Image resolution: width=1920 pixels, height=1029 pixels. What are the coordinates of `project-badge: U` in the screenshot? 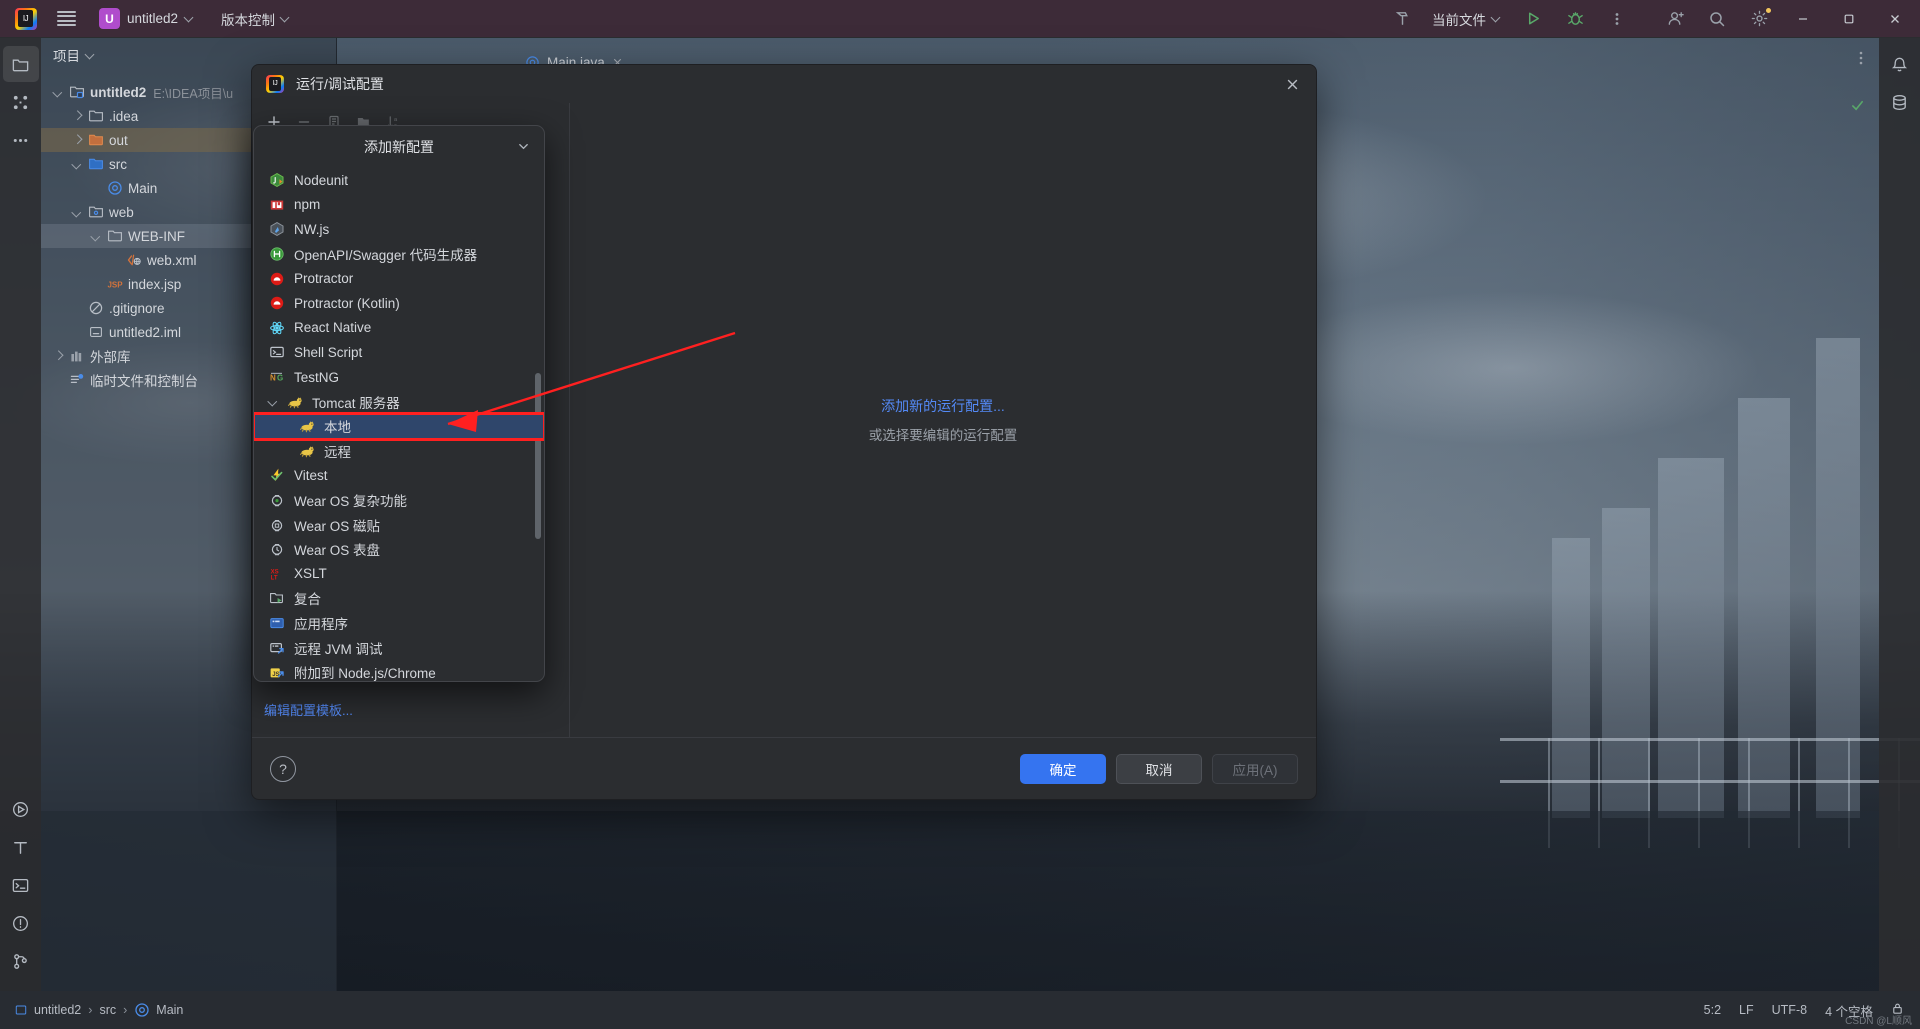 It's located at (109, 18).